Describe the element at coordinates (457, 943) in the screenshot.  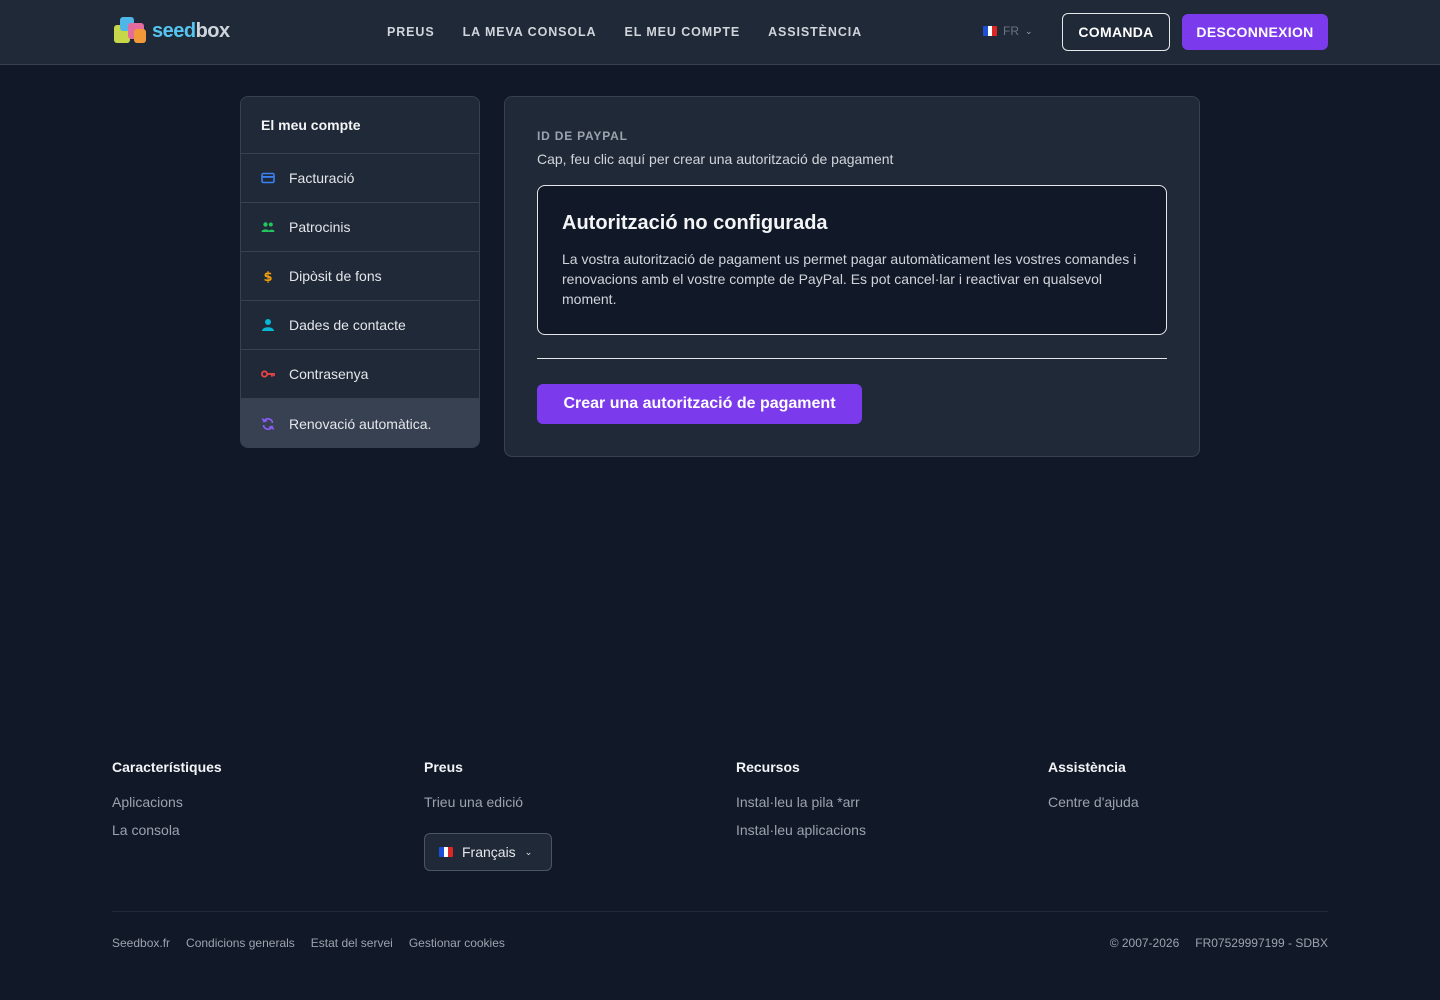
I see `footer-link-cookies: Gestionar cookies` at that location.